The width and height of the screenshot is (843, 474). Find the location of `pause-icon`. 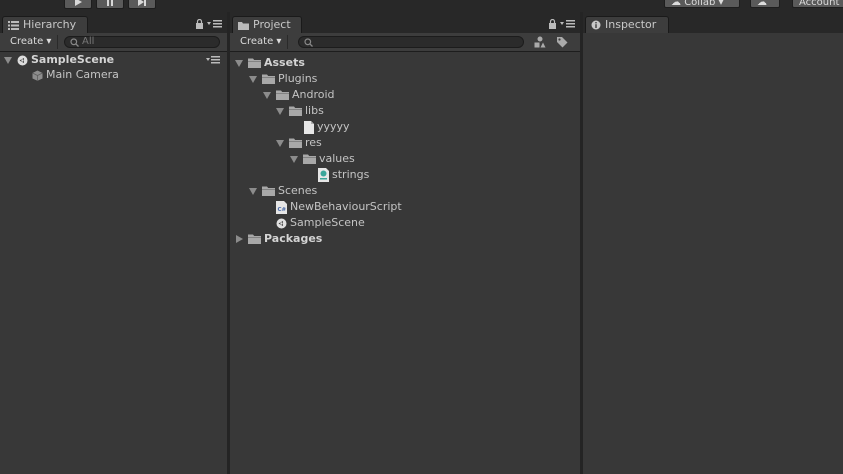

pause-icon is located at coordinates (110, 3).